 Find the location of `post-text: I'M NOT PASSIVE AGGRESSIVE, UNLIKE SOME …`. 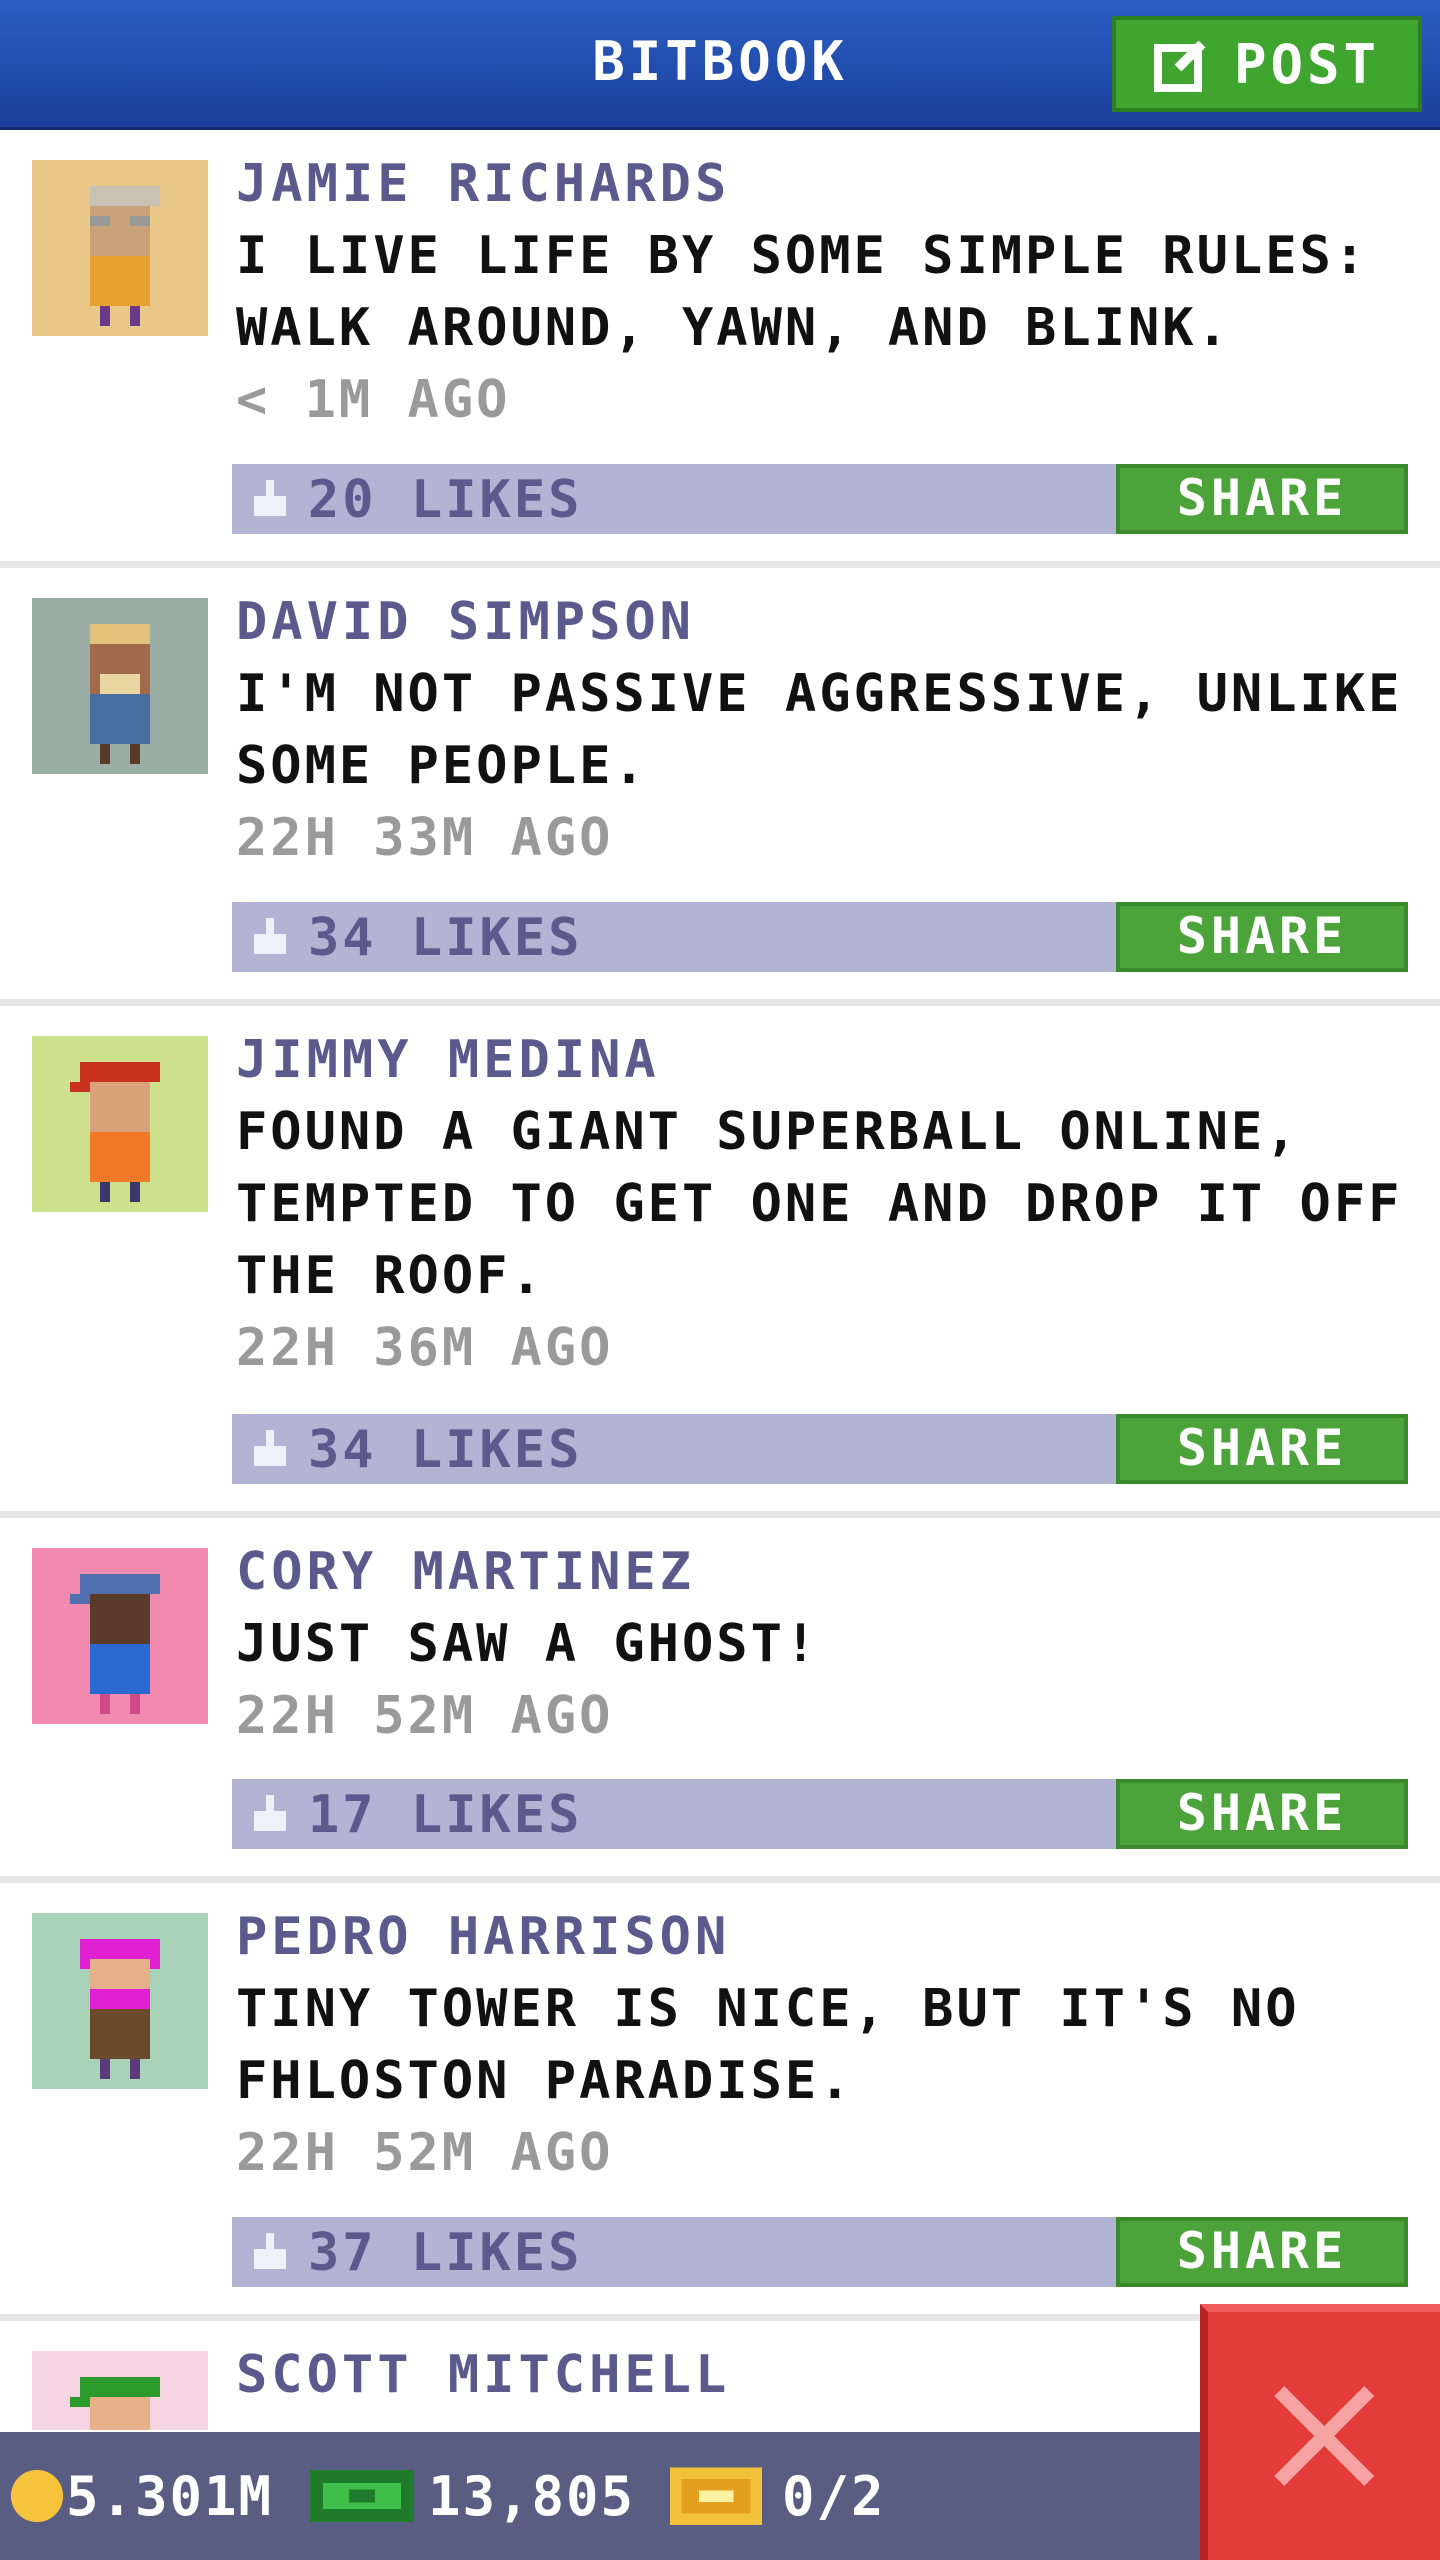

post-text: I'M NOT PASSIVE AGGRESSIVE, UNLIKE SOME … is located at coordinates (819, 730).